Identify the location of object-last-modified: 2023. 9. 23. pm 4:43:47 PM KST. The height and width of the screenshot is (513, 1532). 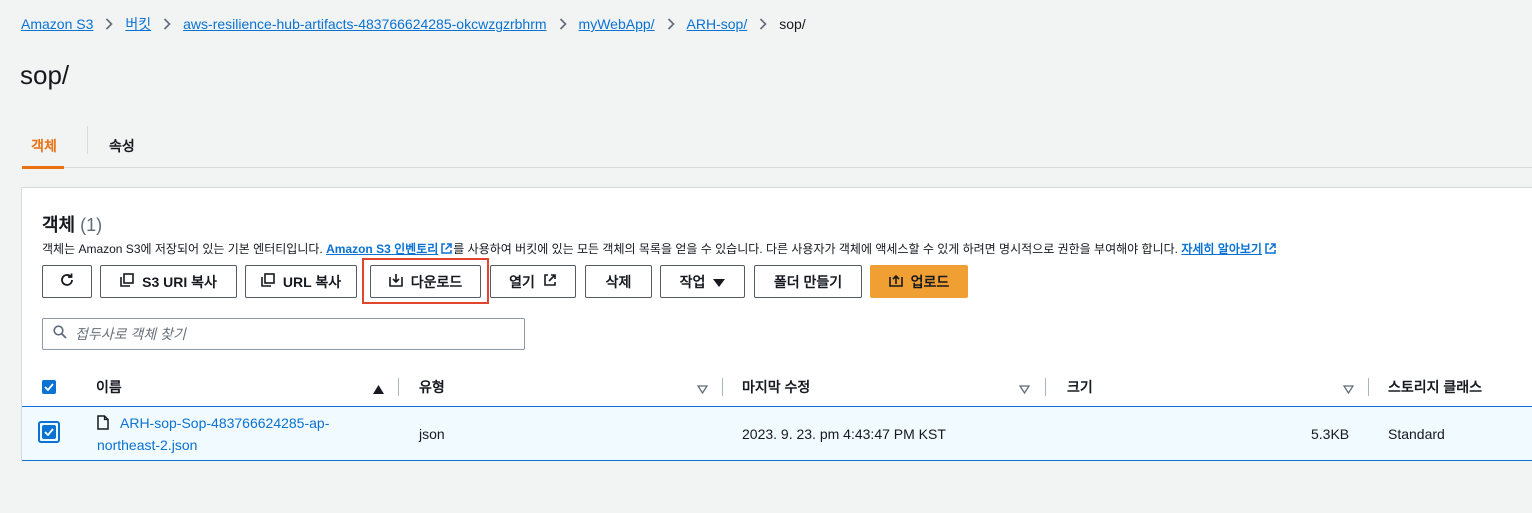
(844, 434).